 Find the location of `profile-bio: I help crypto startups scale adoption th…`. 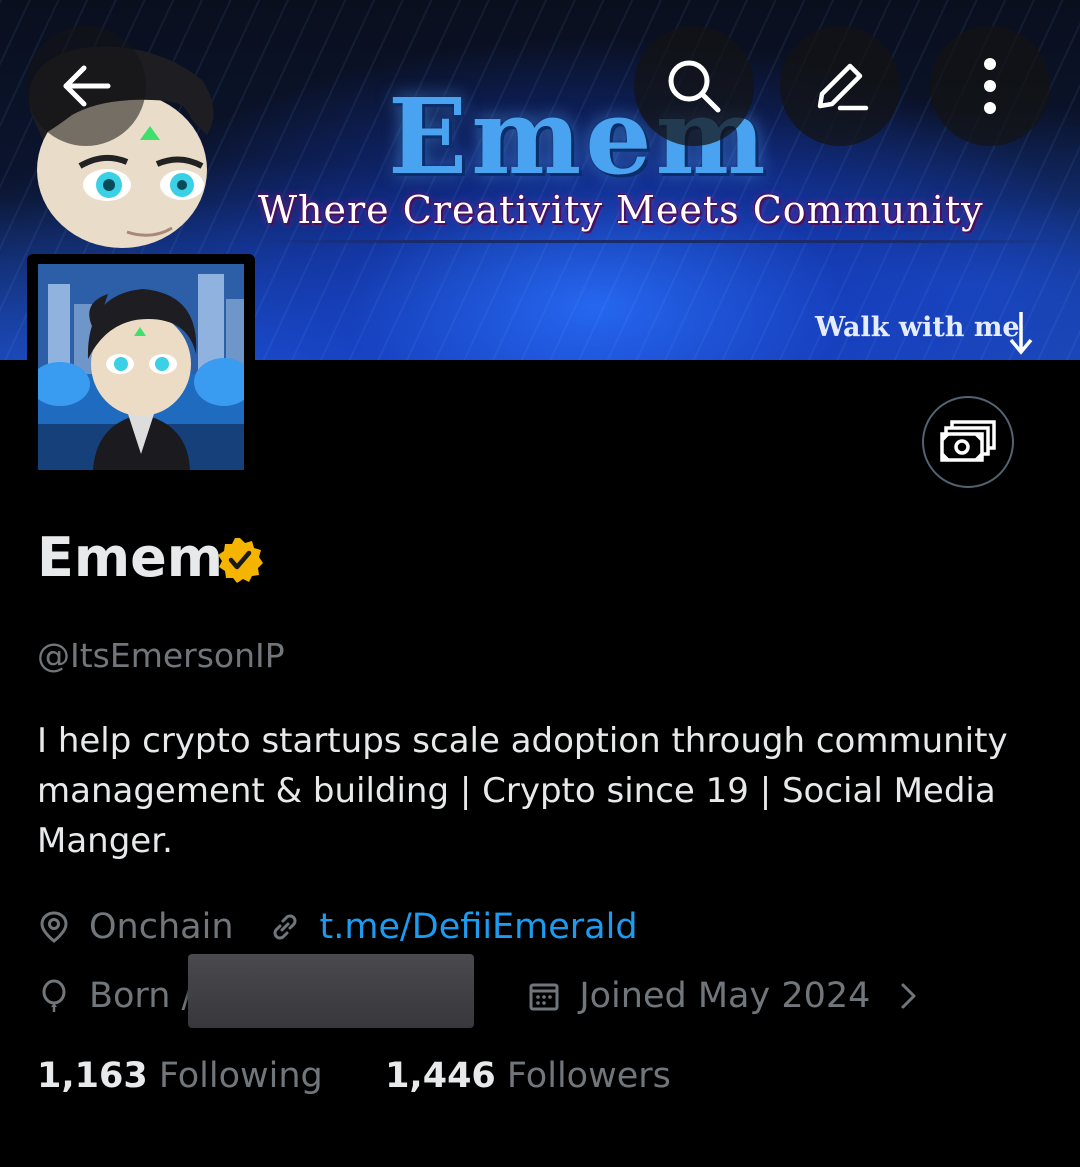

profile-bio: I help crypto startups scale adoption th… is located at coordinates (522, 791).